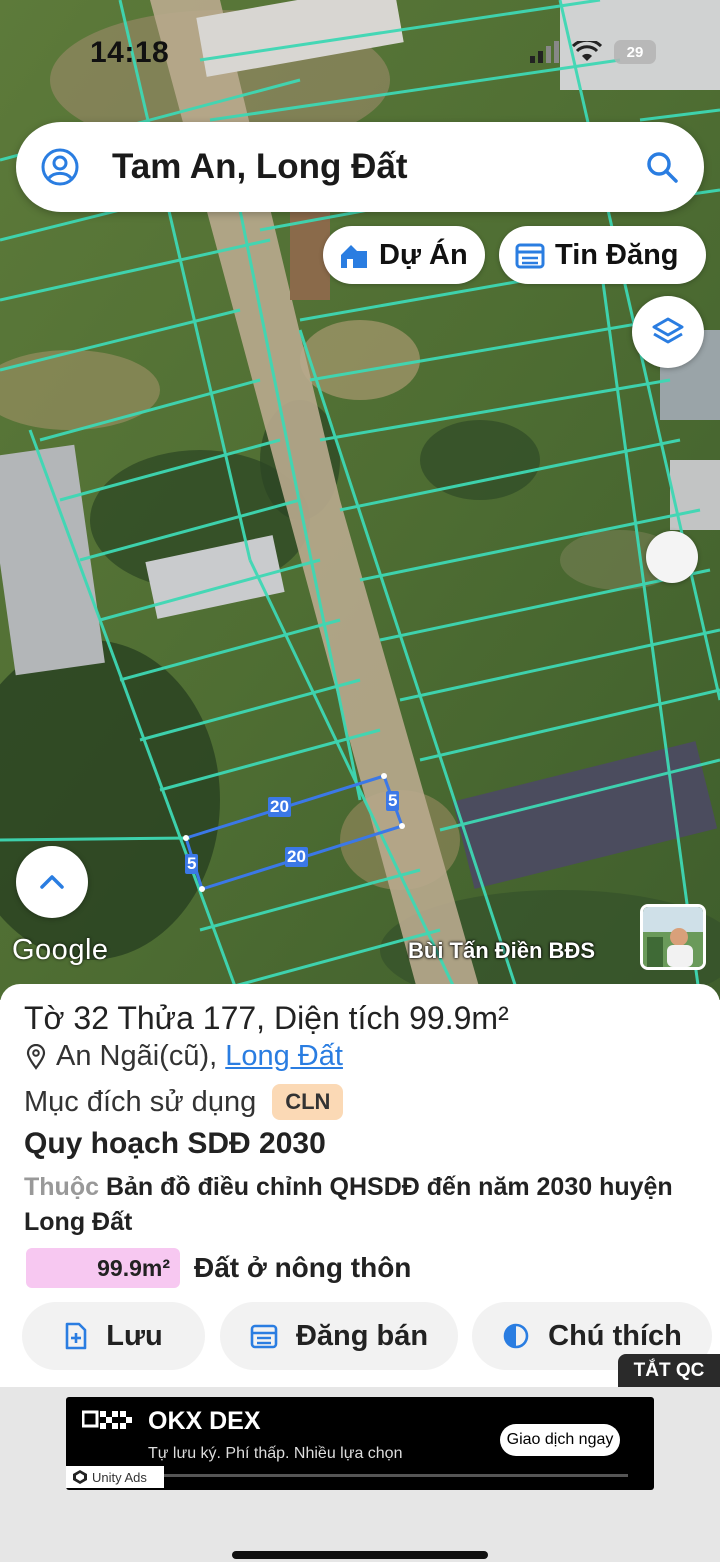 This screenshot has width=720, height=1562. I want to click on save-button: Lưu, so click(113, 1336).